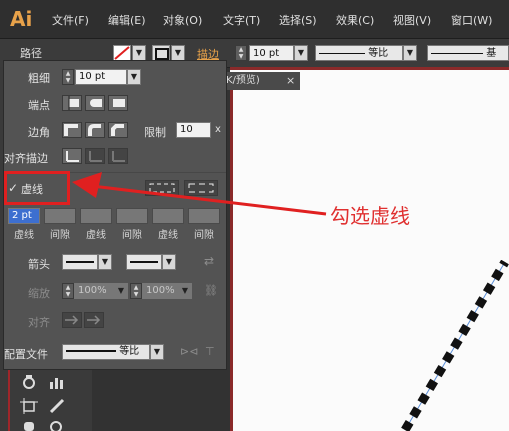  I want to click on weight-label: 粗细, so click(39, 78).